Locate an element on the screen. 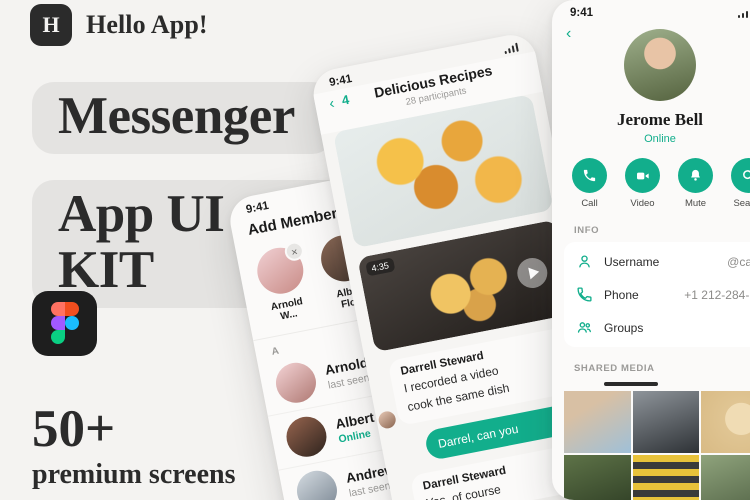  info-row-username: Username @car is located at coordinates (657, 261).